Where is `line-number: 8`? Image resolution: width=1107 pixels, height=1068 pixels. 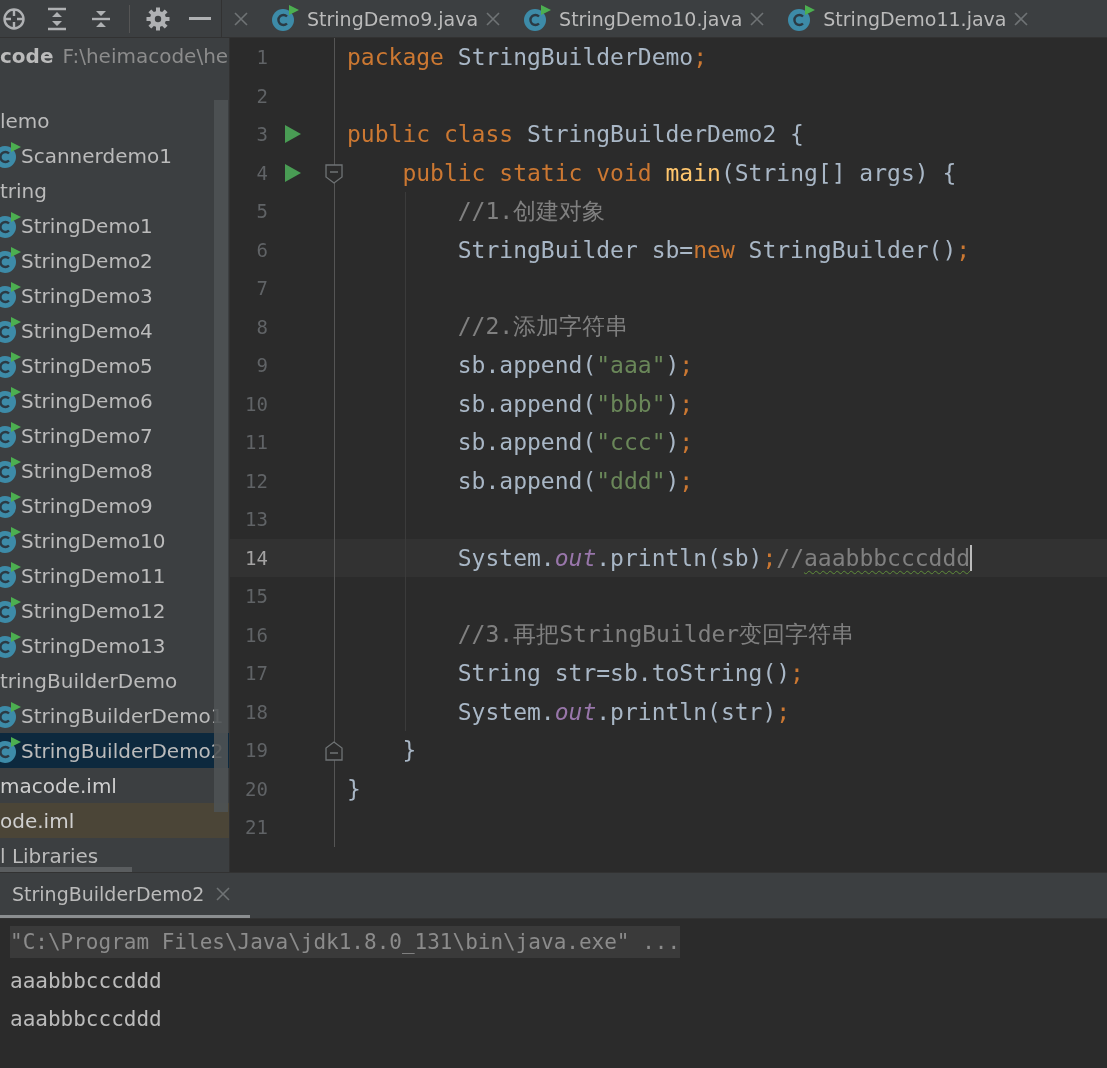 line-number: 8 is located at coordinates (261, 326).